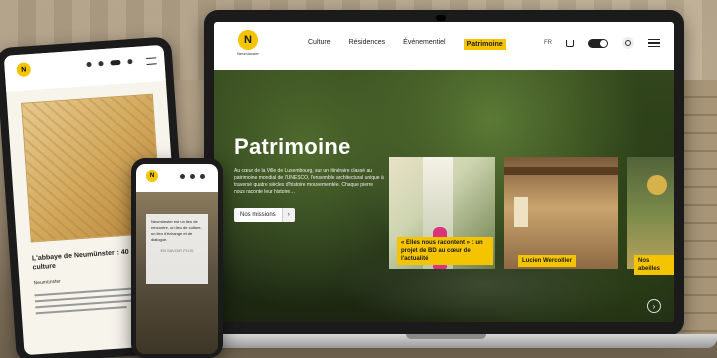  Describe the element at coordinates (548, 43) in the screenshot. I see `language-switch: FR` at that location.